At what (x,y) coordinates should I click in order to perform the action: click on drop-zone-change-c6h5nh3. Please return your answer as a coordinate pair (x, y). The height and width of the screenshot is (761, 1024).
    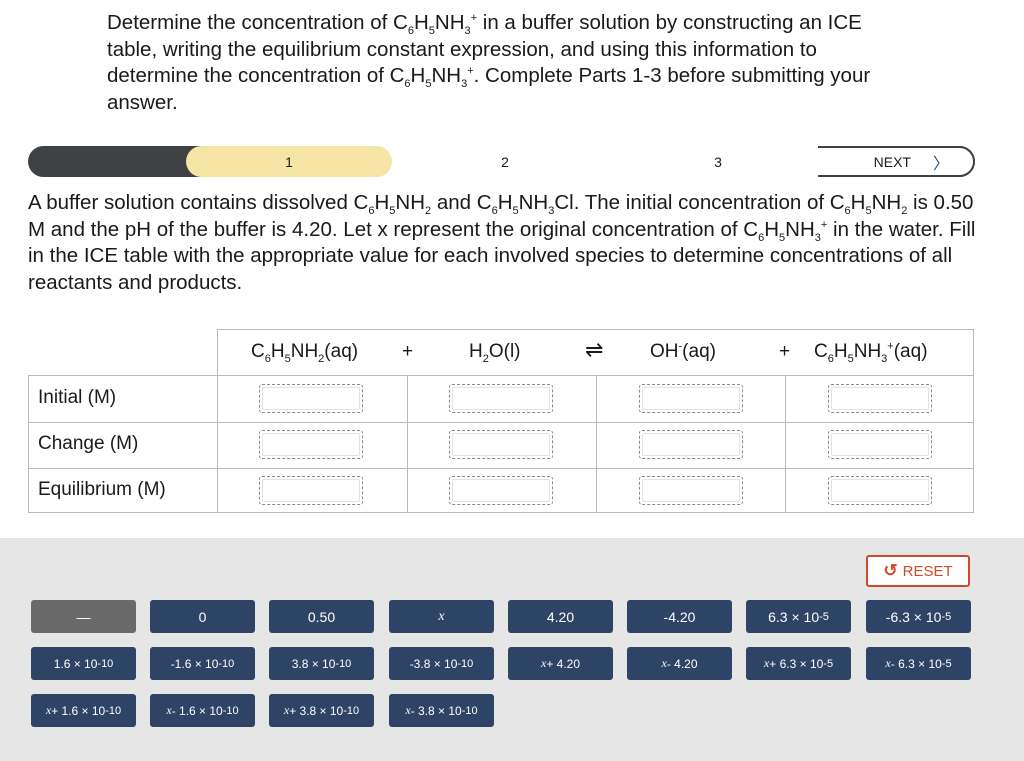
    Looking at the image, I should click on (880, 444).